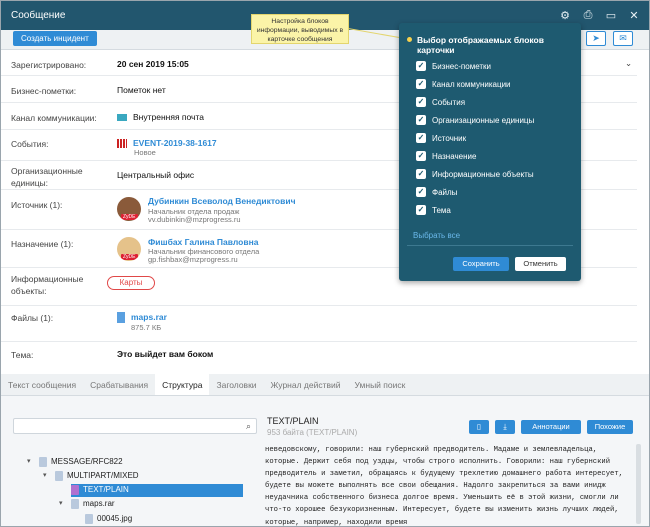 This screenshot has height=527, width=650. What do you see at coordinates (409, 39) in the screenshot?
I see `pointer-dot-icon` at bounding box center [409, 39].